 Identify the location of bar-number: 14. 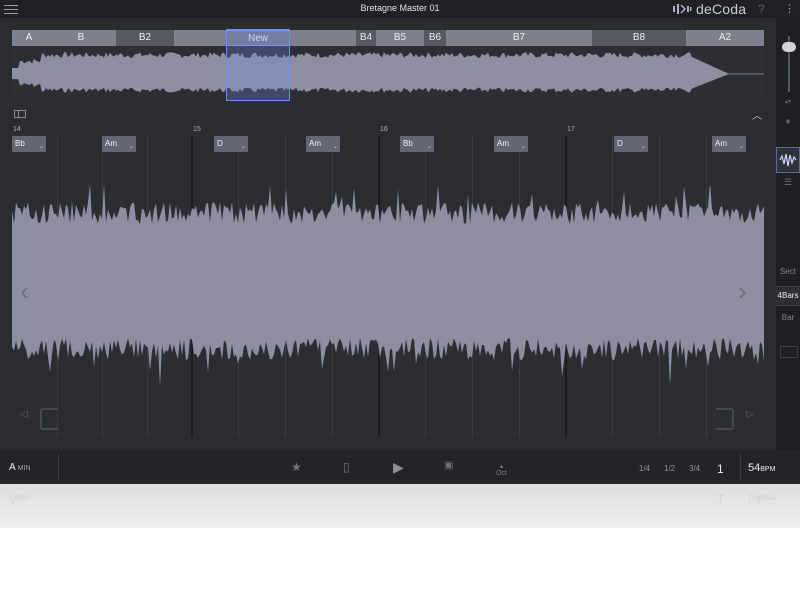
(17, 129).